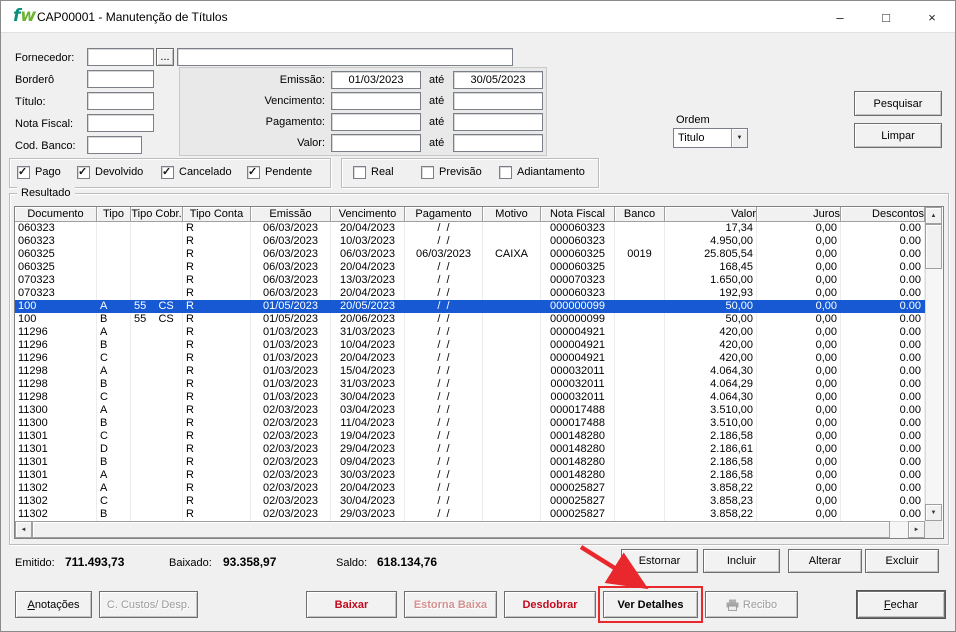  What do you see at coordinates (376, 122) in the screenshot?
I see `pagamento-from-input` at bounding box center [376, 122].